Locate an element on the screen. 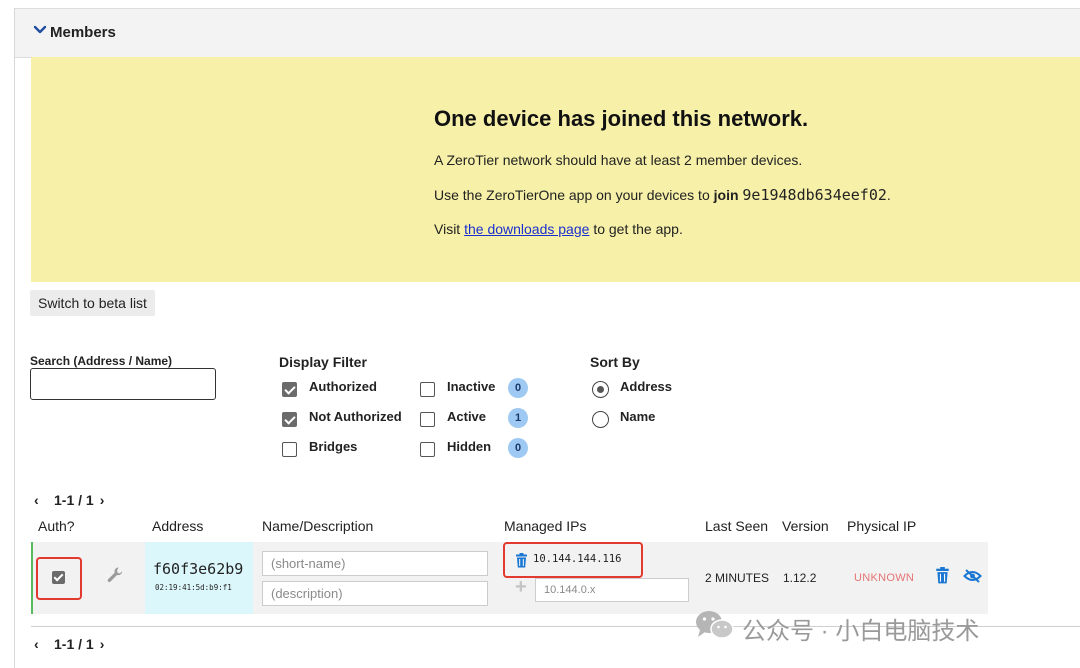 This screenshot has height=668, width=1080. sort-address-label: Address is located at coordinates (646, 386).